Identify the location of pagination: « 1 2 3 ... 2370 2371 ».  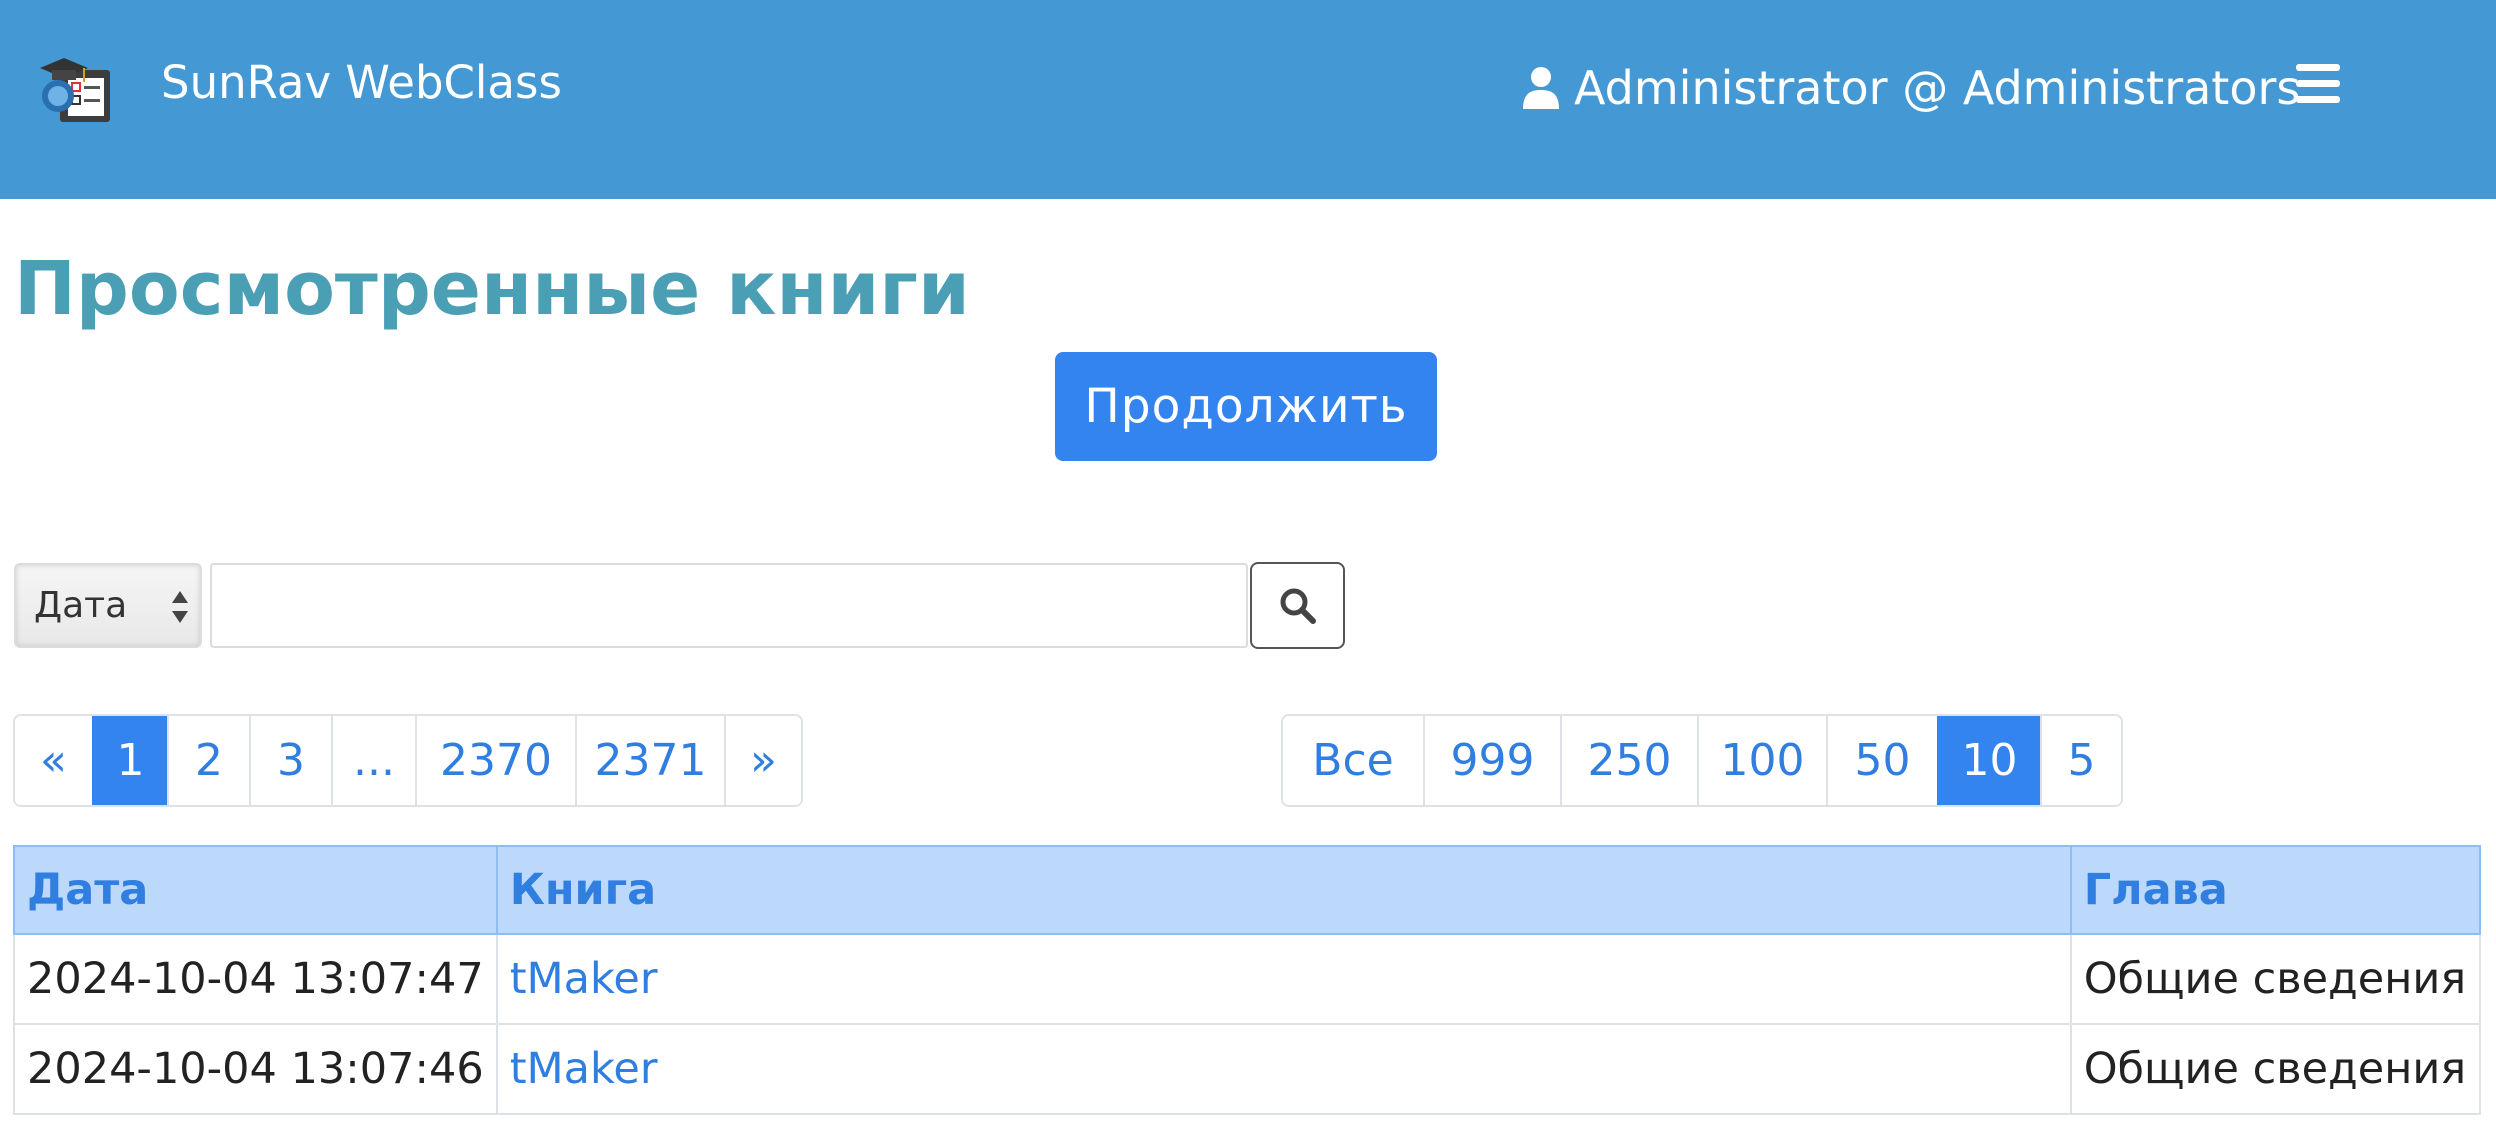
(408, 760).